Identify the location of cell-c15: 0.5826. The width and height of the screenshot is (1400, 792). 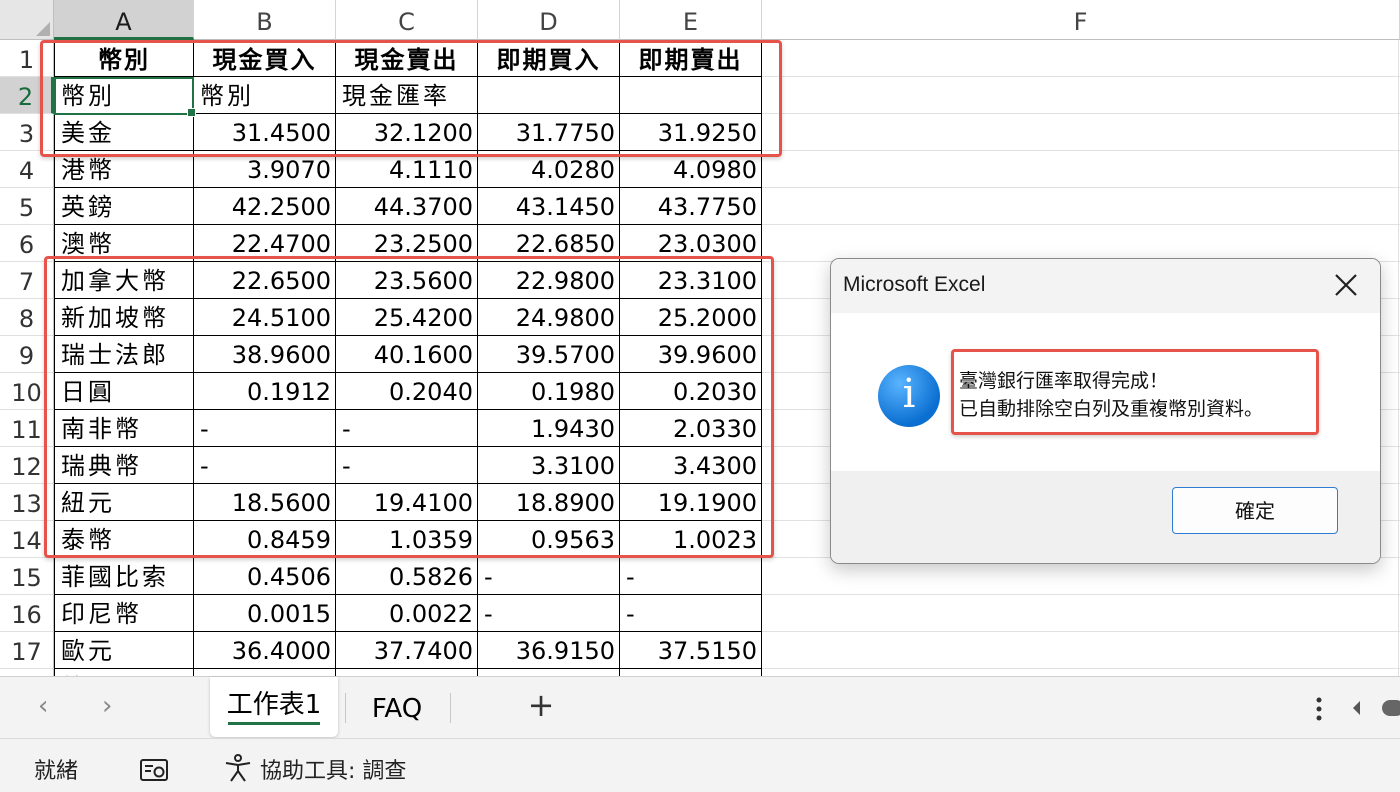
(407, 576).